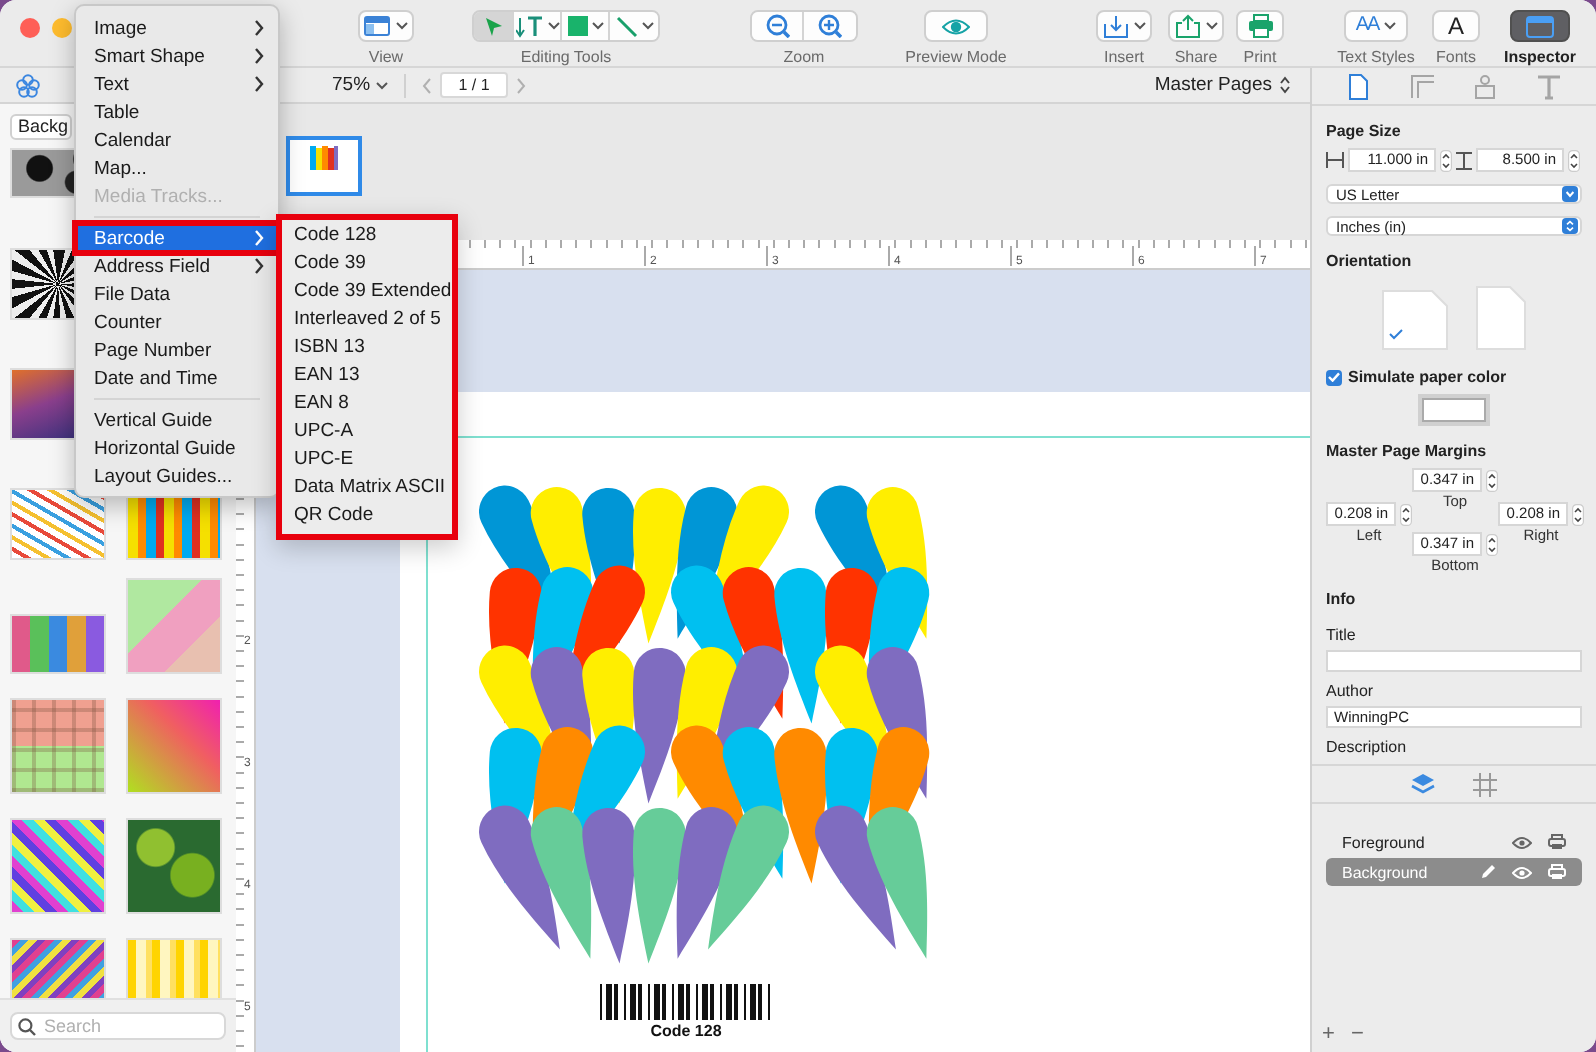 This screenshot has height=1052, width=1596. Describe the element at coordinates (367, 402) in the screenshot. I see `menu-item: EAN 8` at that location.